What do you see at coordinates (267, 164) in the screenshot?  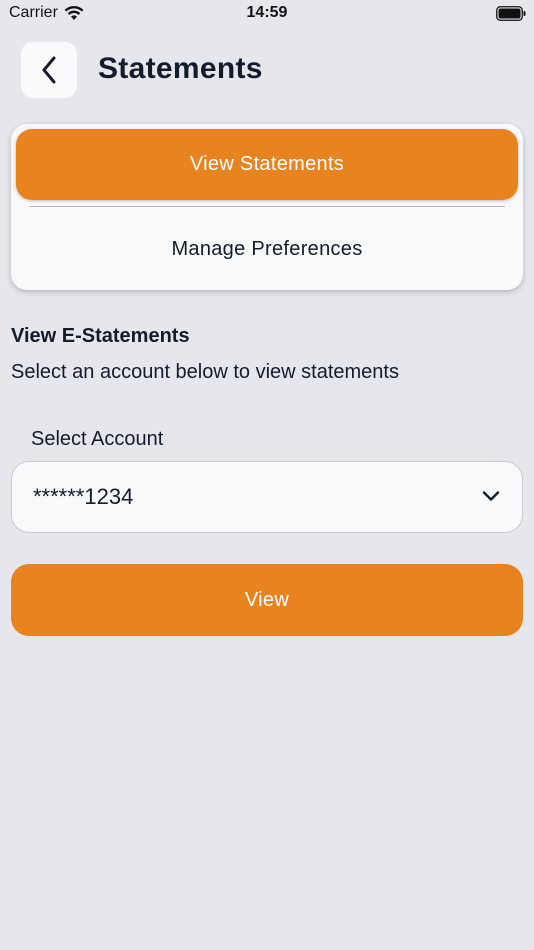 I see `tab-view-statements: View Statements` at bounding box center [267, 164].